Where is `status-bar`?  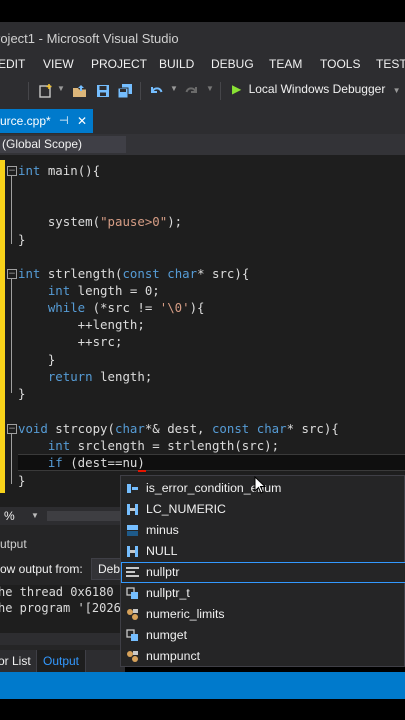
status-bar is located at coordinates (202, 685).